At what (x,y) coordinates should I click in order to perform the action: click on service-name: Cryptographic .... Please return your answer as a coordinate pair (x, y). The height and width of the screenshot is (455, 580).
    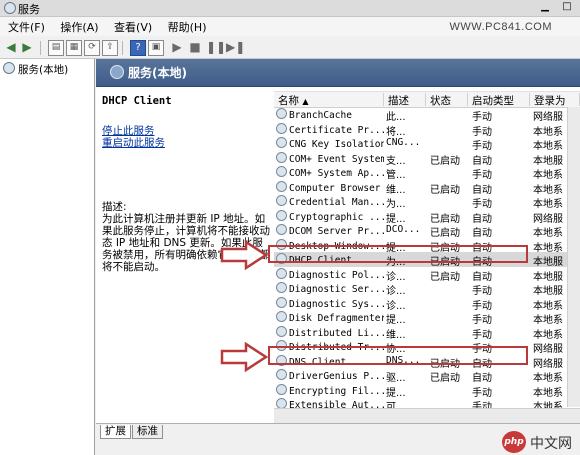
    Looking at the image, I should click on (336, 217).